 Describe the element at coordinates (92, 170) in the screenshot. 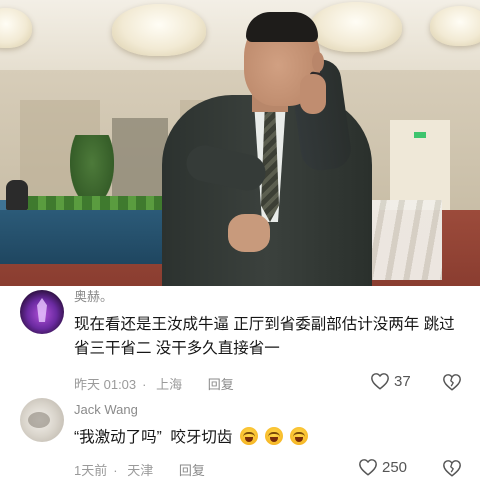

I see `plant` at that location.